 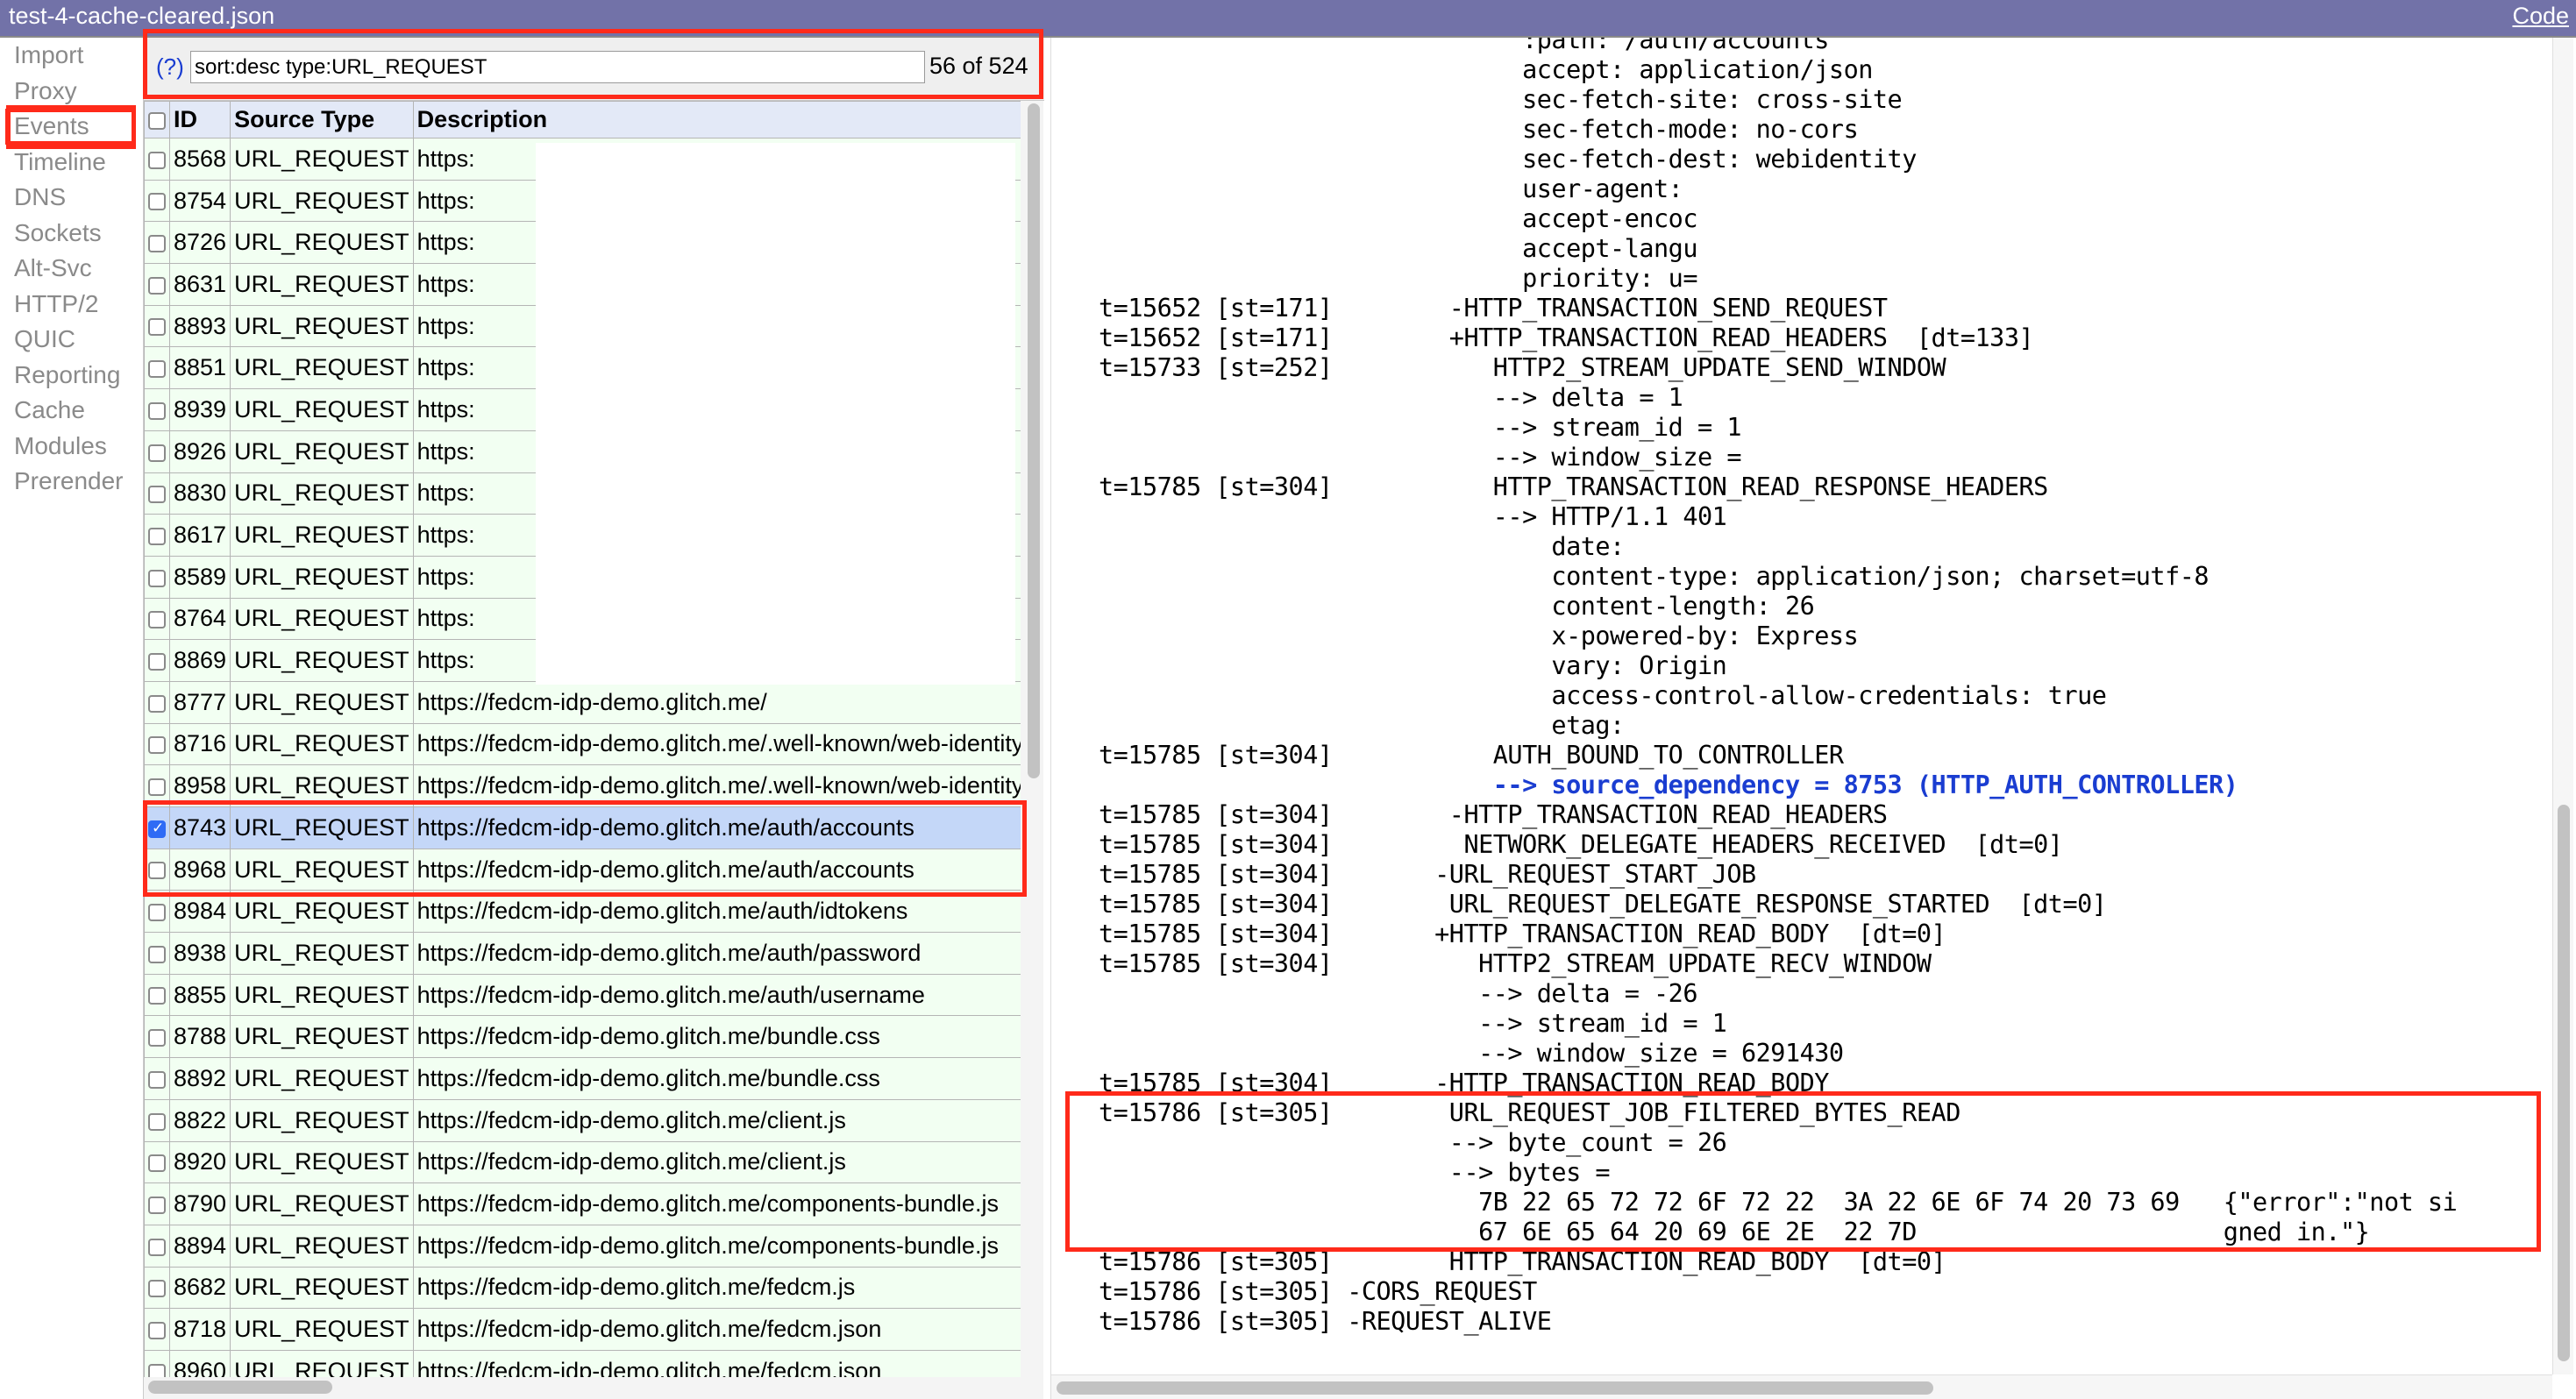 What do you see at coordinates (1413, 665) in the screenshot?
I see `log-line: vary: Origin` at bounding box center [1413, 665].